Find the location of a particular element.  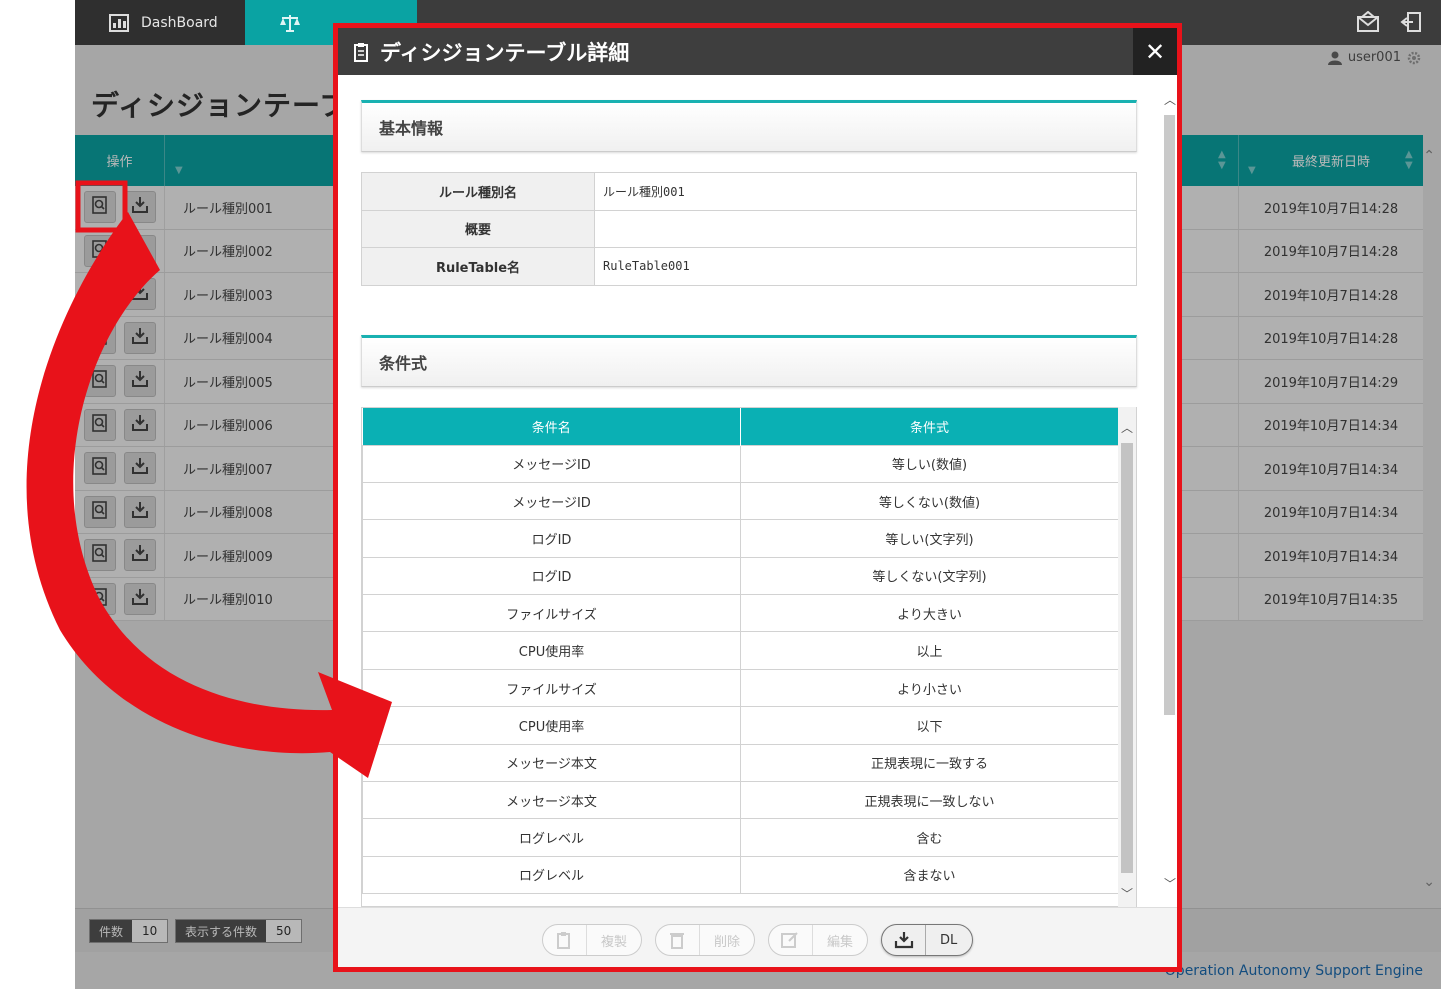

download-icon is located at coordinates (904, 940).